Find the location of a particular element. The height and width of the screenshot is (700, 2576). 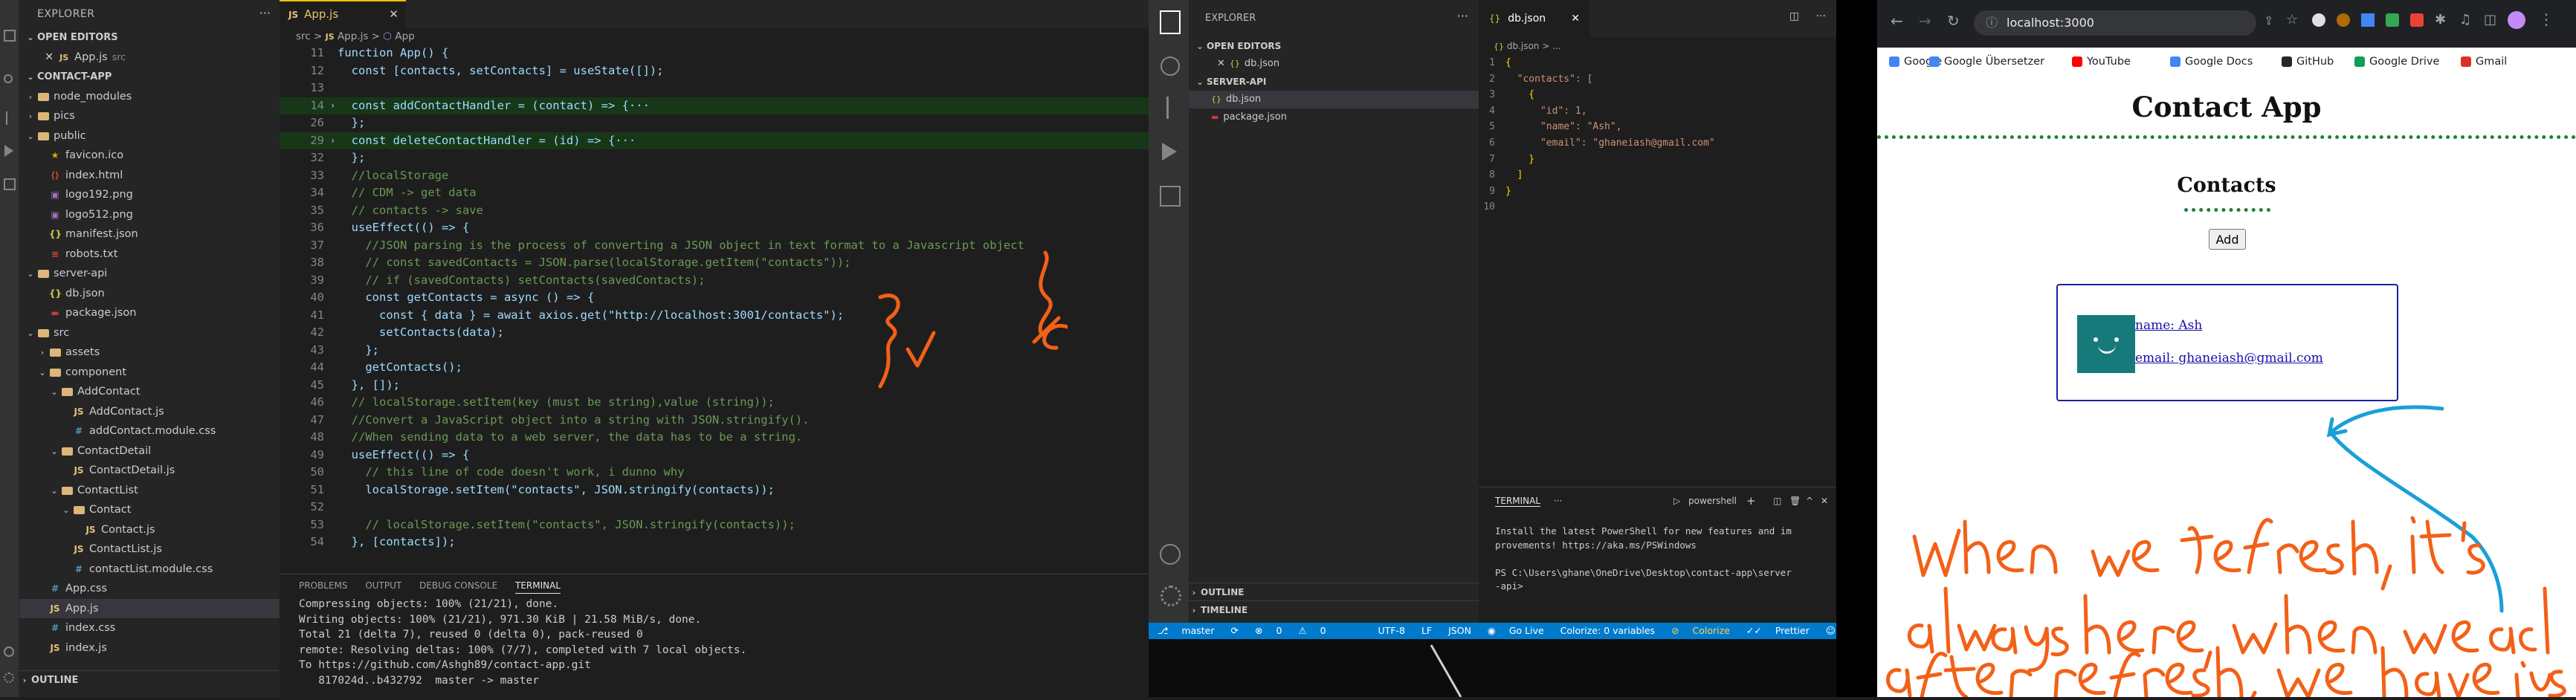

code-line: 7 } is located at coordinates (1657, 160).